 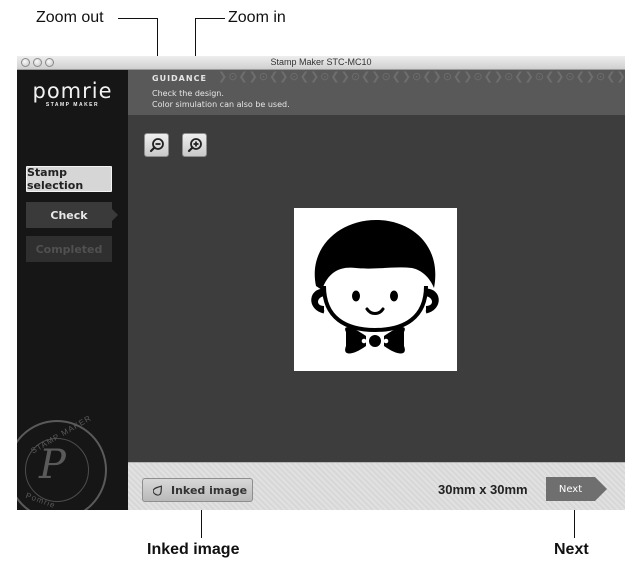 I want to click on guidance-line: Check the design., so click(x=188, y=93).